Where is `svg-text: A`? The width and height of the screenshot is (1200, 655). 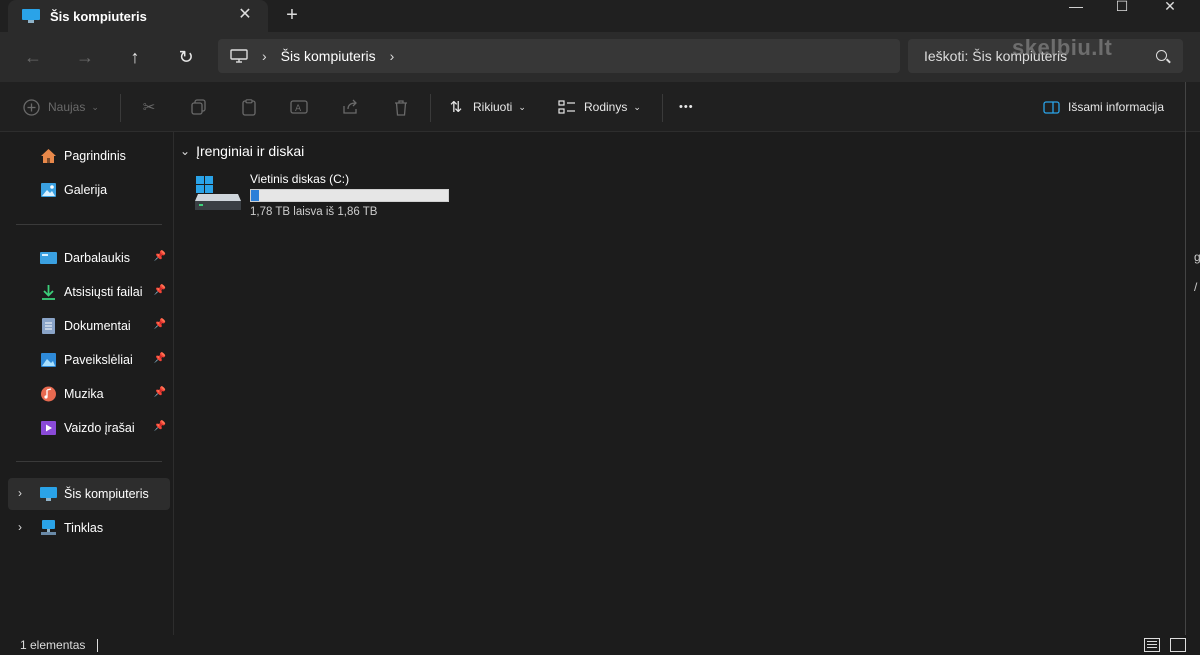
svg-text: A is located at coordinates (298, 109).